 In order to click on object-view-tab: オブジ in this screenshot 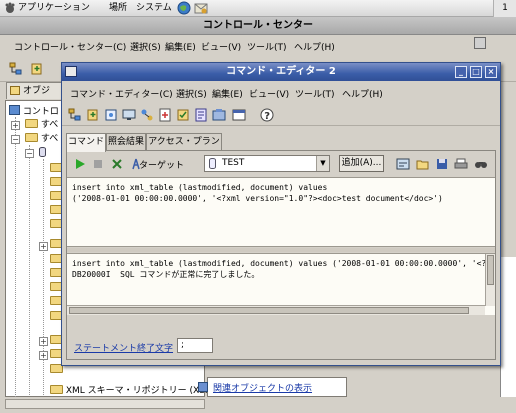, I will do `click(36, 90)`.